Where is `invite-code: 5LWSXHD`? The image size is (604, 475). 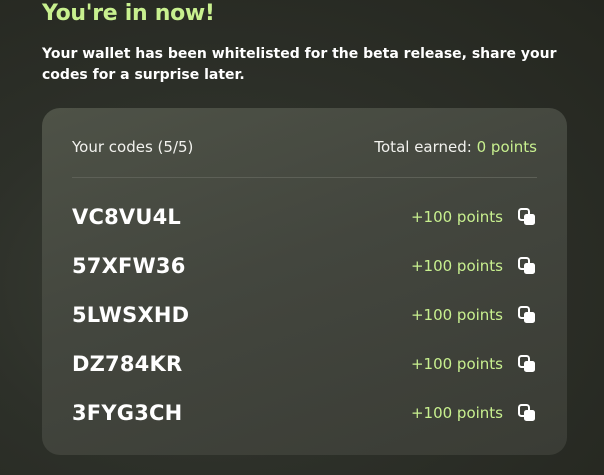
invite-code: 5LWSXHD is located at coordinates (131, 314).